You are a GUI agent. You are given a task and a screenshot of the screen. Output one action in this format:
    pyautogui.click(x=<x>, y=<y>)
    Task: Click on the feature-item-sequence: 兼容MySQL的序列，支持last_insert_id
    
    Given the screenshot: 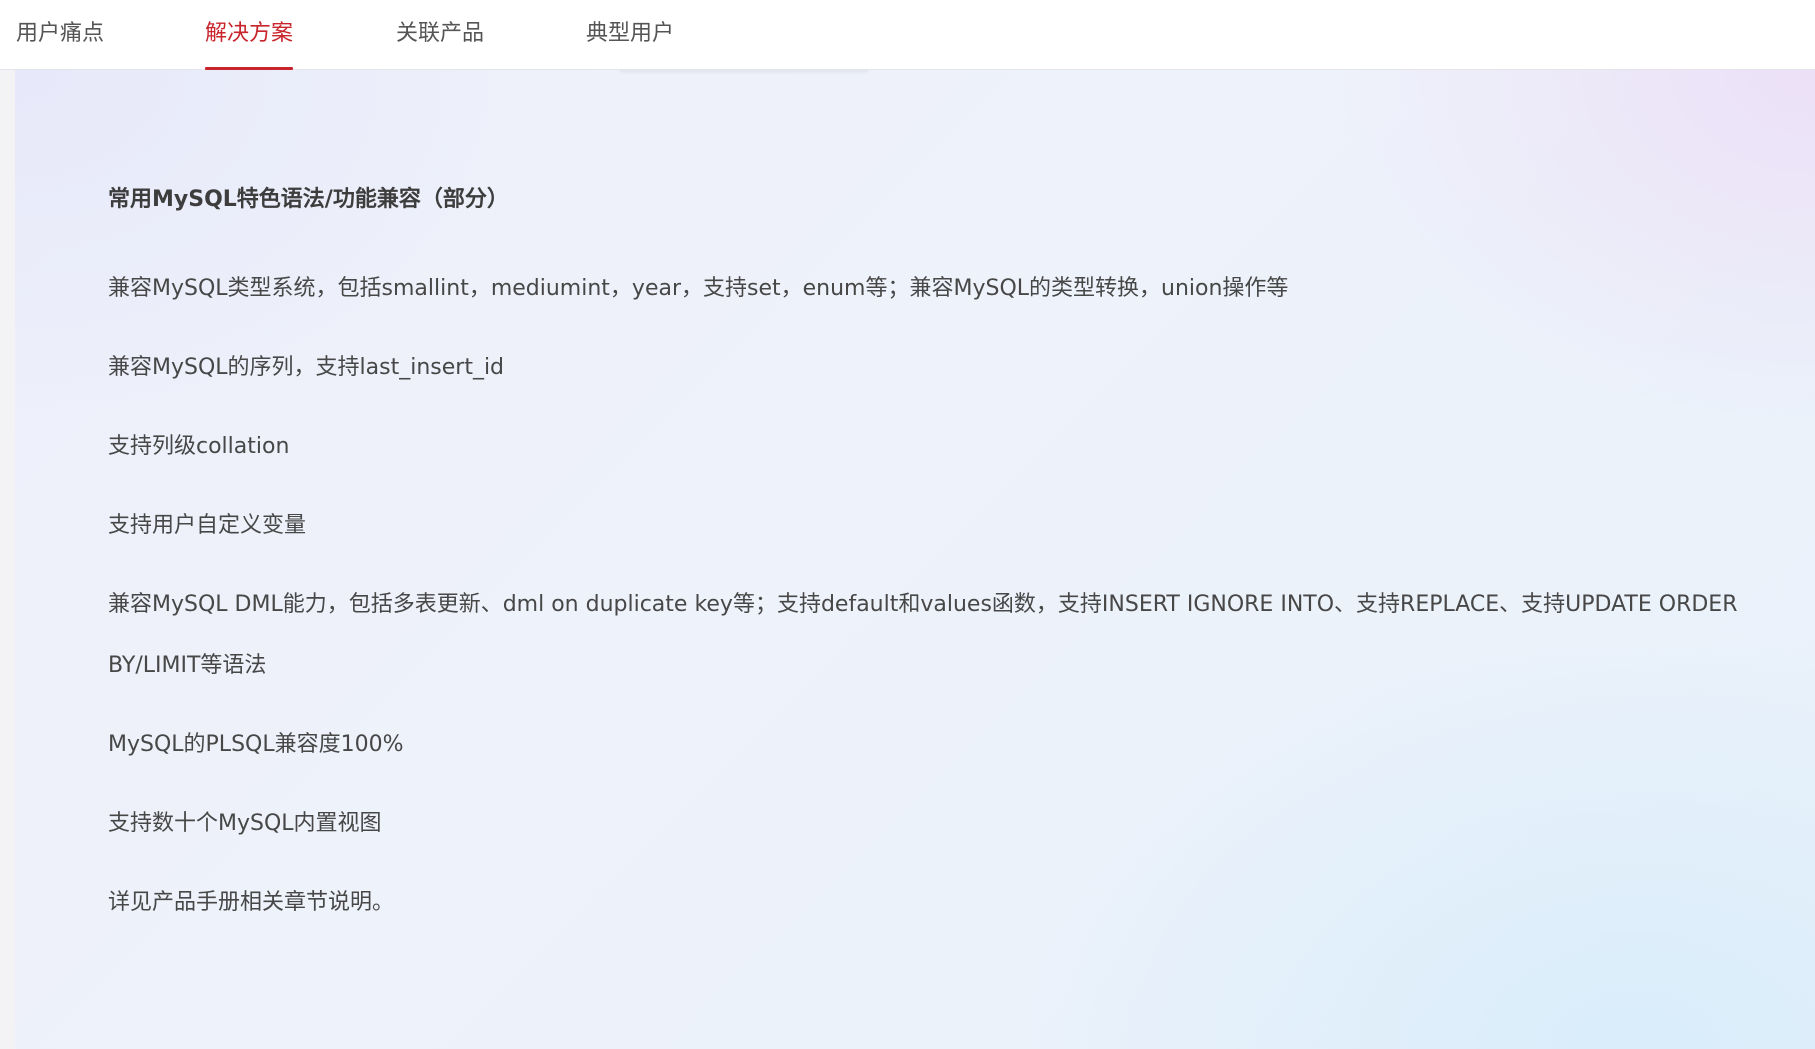 What is the action you would take?
    pyautogui.click(x=306, y=367)
    